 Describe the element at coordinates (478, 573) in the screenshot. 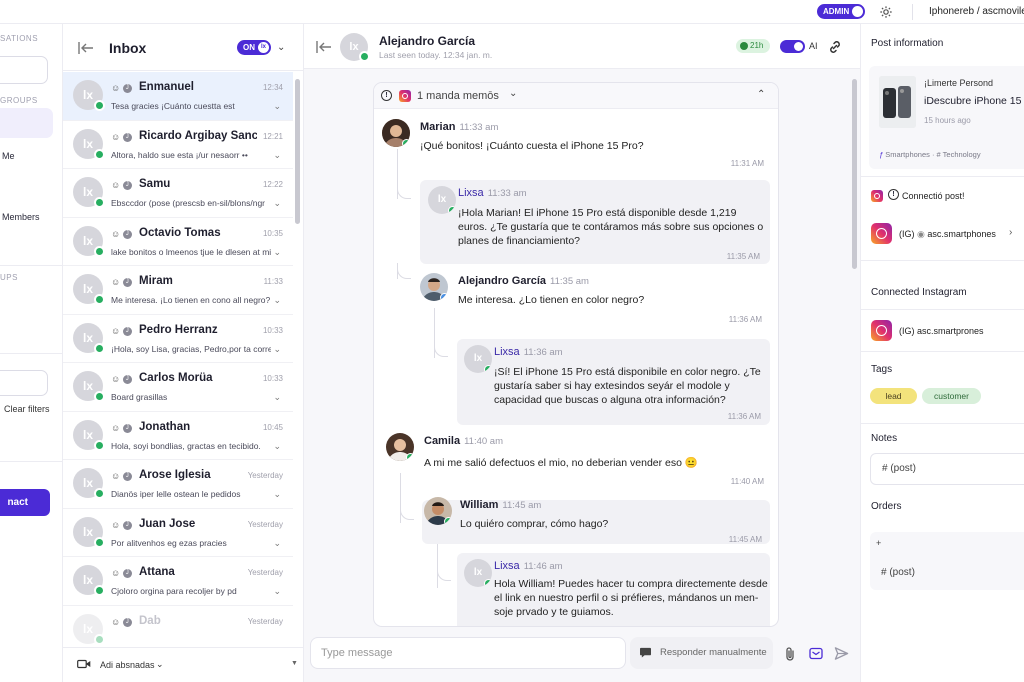

I see `lixsa-avatar: lx` at that location.